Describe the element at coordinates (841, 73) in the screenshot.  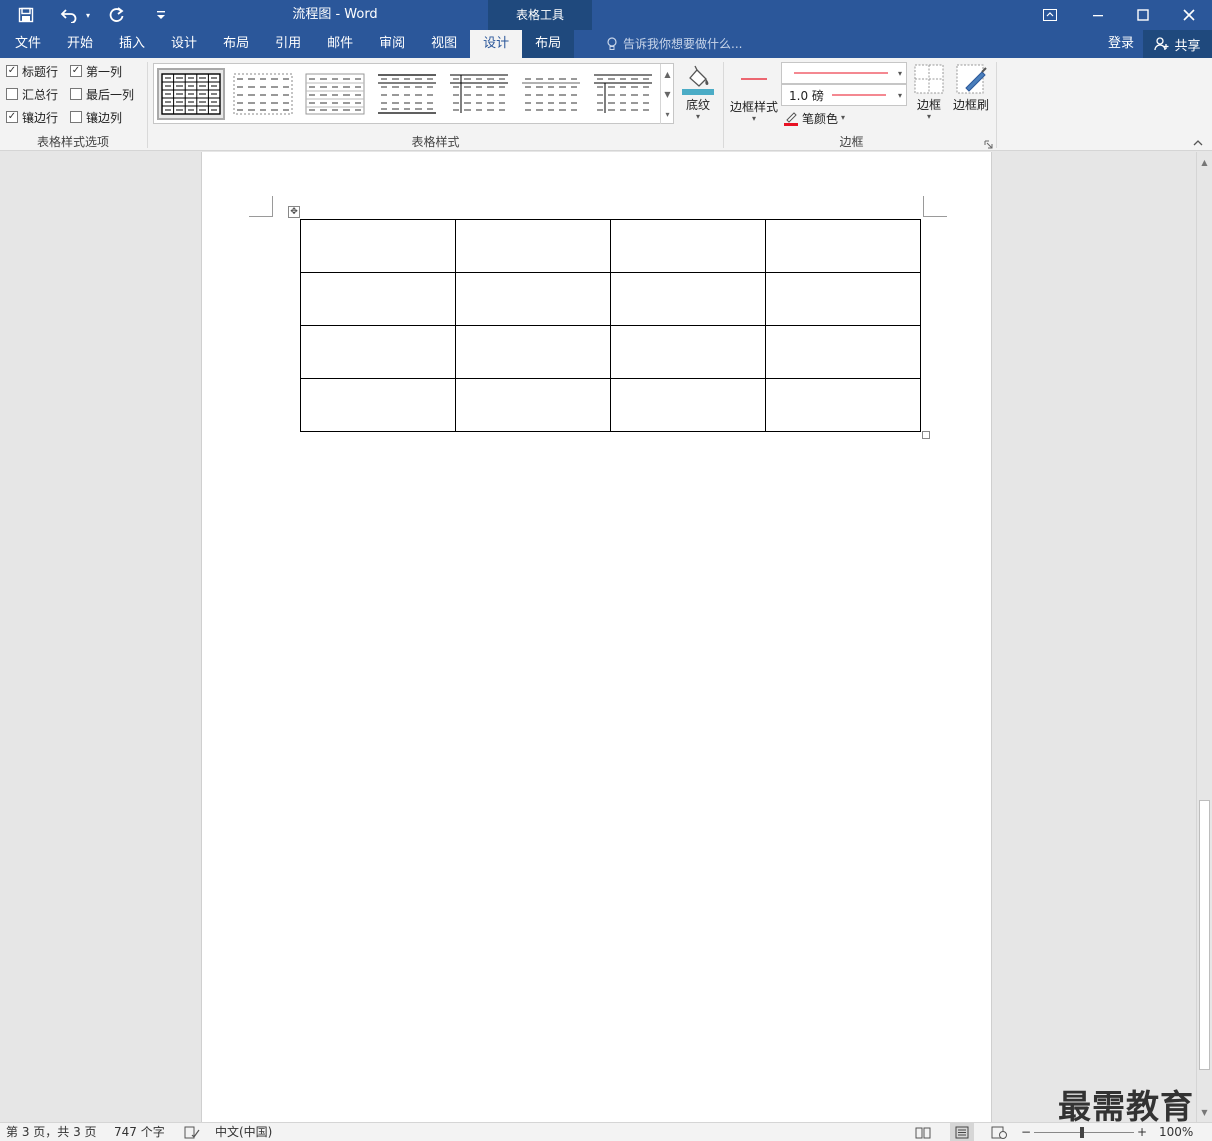
I see `line-style-preview-icon` at that location.